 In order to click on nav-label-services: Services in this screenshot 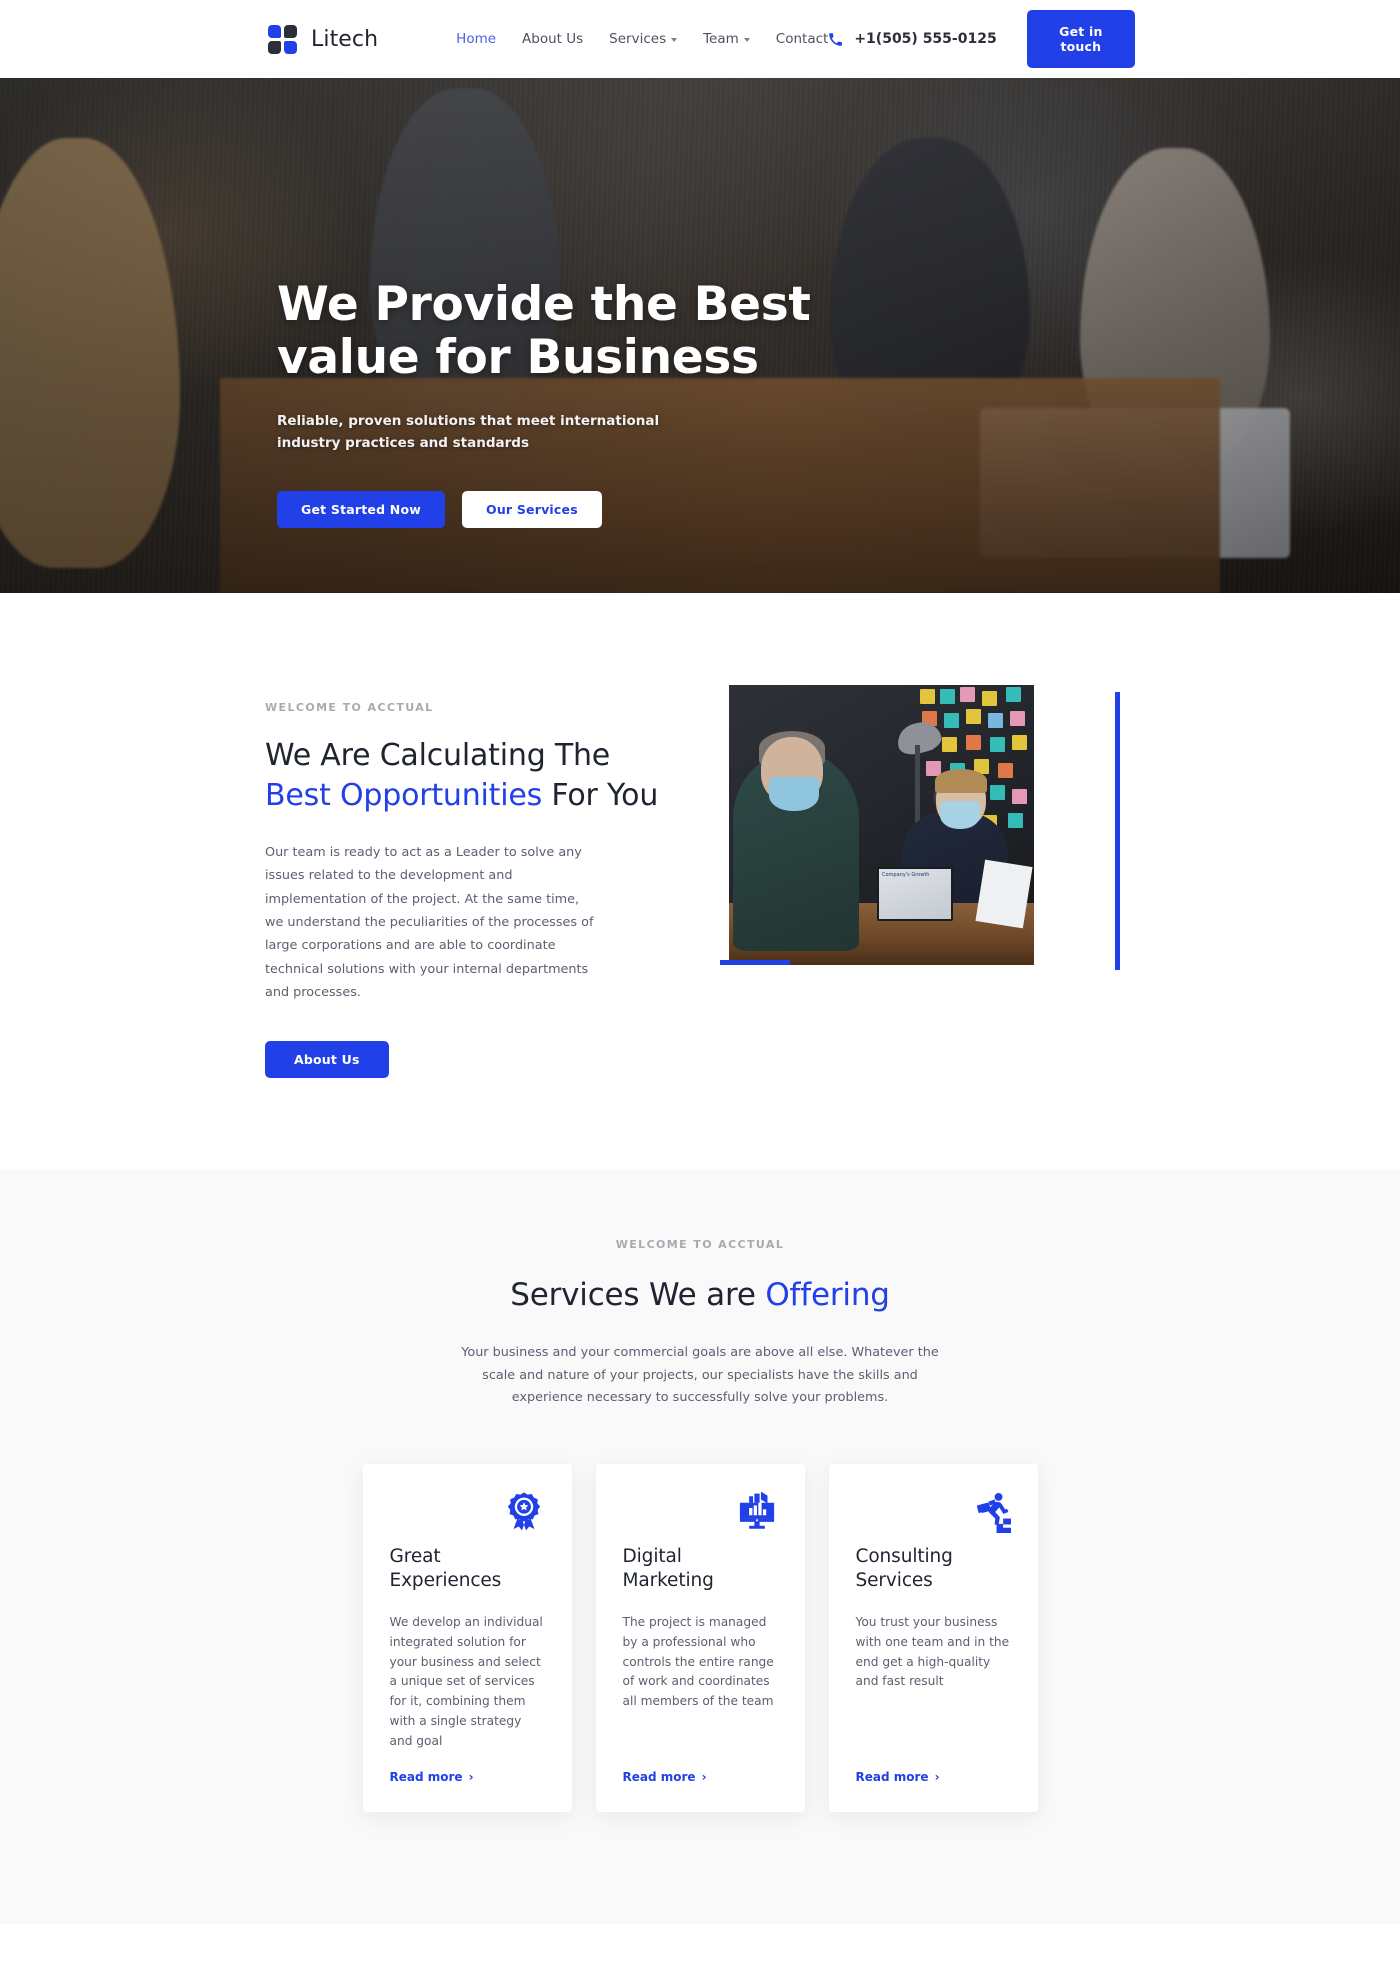, I will do `click(638, 39)`.